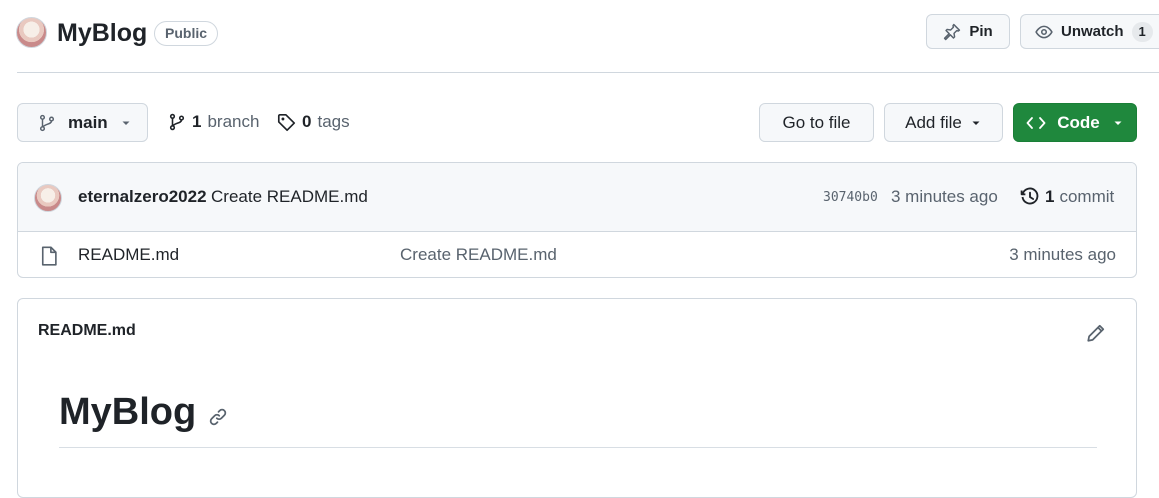  I want to click on file-commit-message: Create README.md, so click(478, 255).